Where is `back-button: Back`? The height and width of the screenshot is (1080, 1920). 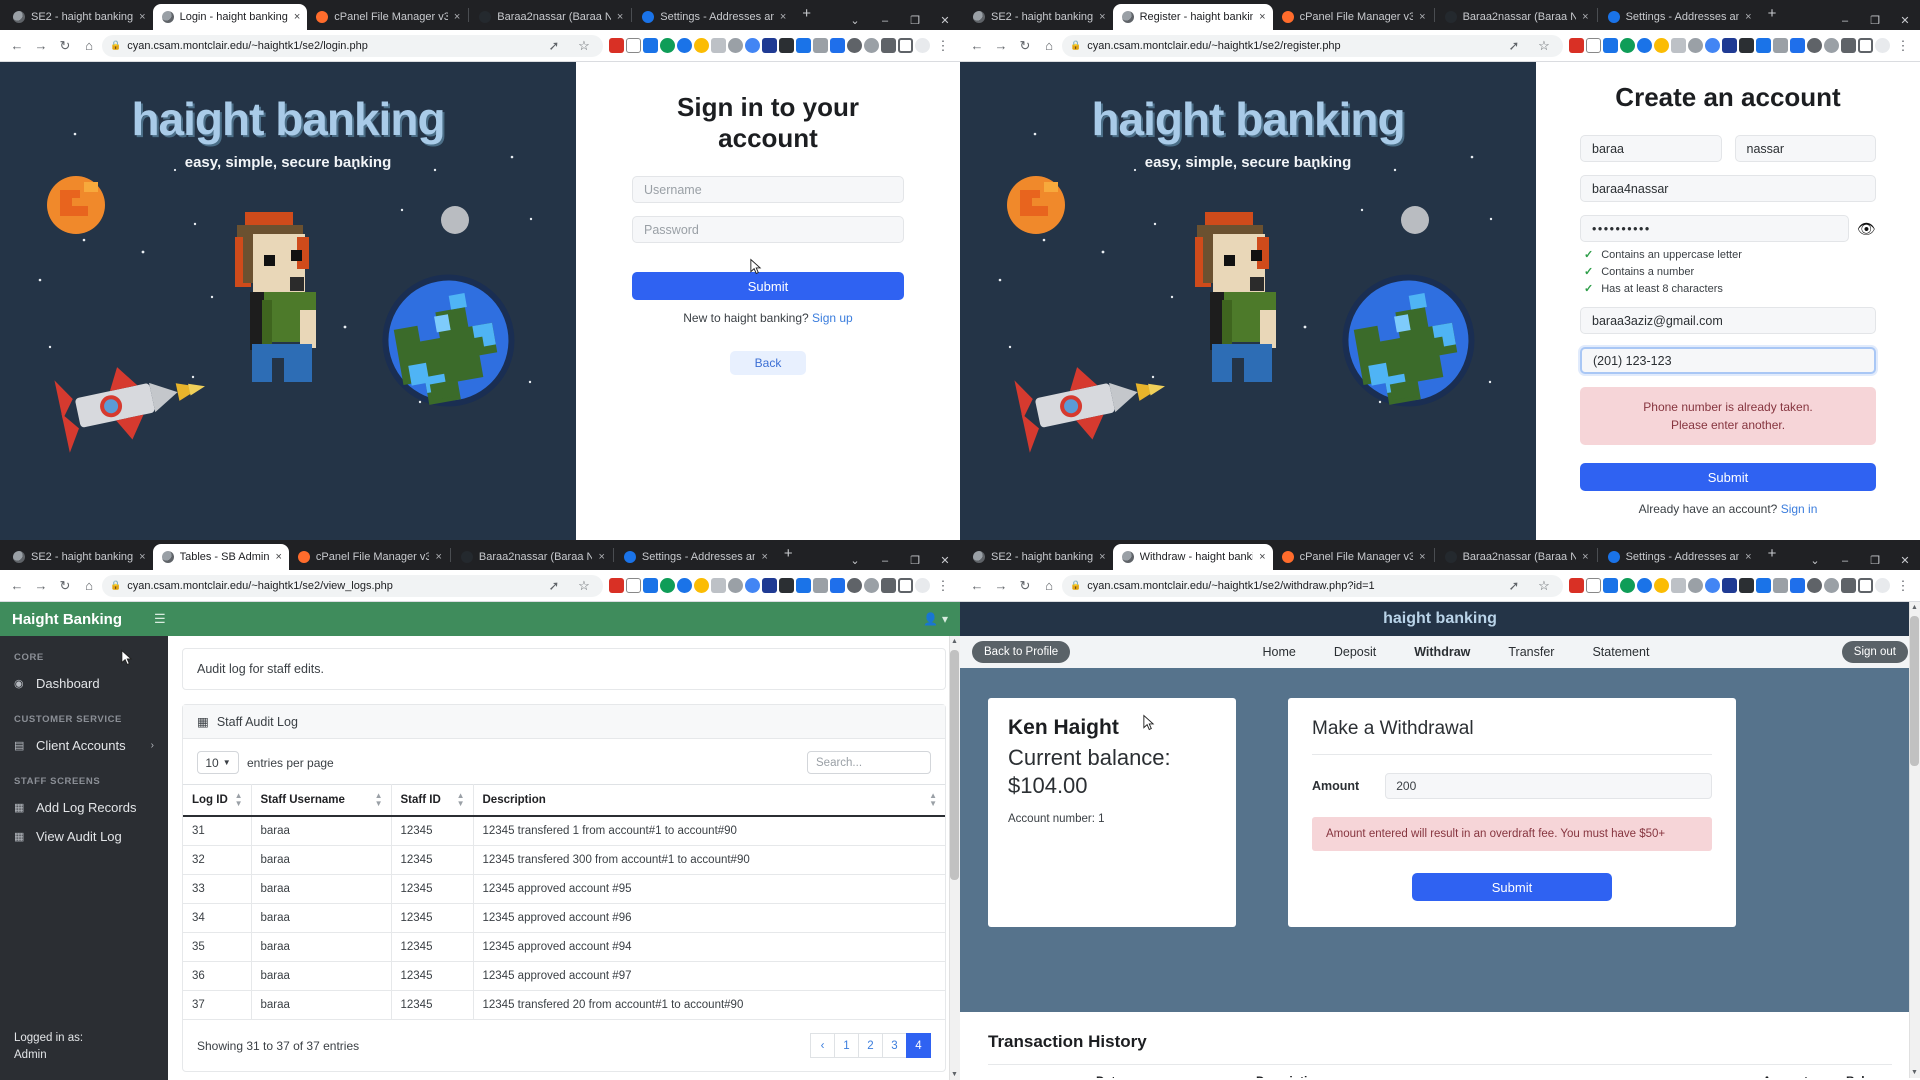 back-button: Back is located at coordinates (768, 363).